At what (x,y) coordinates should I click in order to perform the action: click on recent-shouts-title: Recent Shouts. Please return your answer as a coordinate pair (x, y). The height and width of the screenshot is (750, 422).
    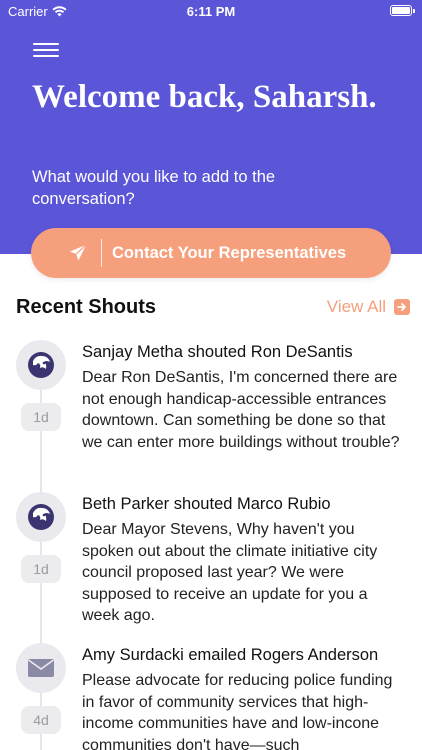
    Looking at the image, I should click on (86, 307).